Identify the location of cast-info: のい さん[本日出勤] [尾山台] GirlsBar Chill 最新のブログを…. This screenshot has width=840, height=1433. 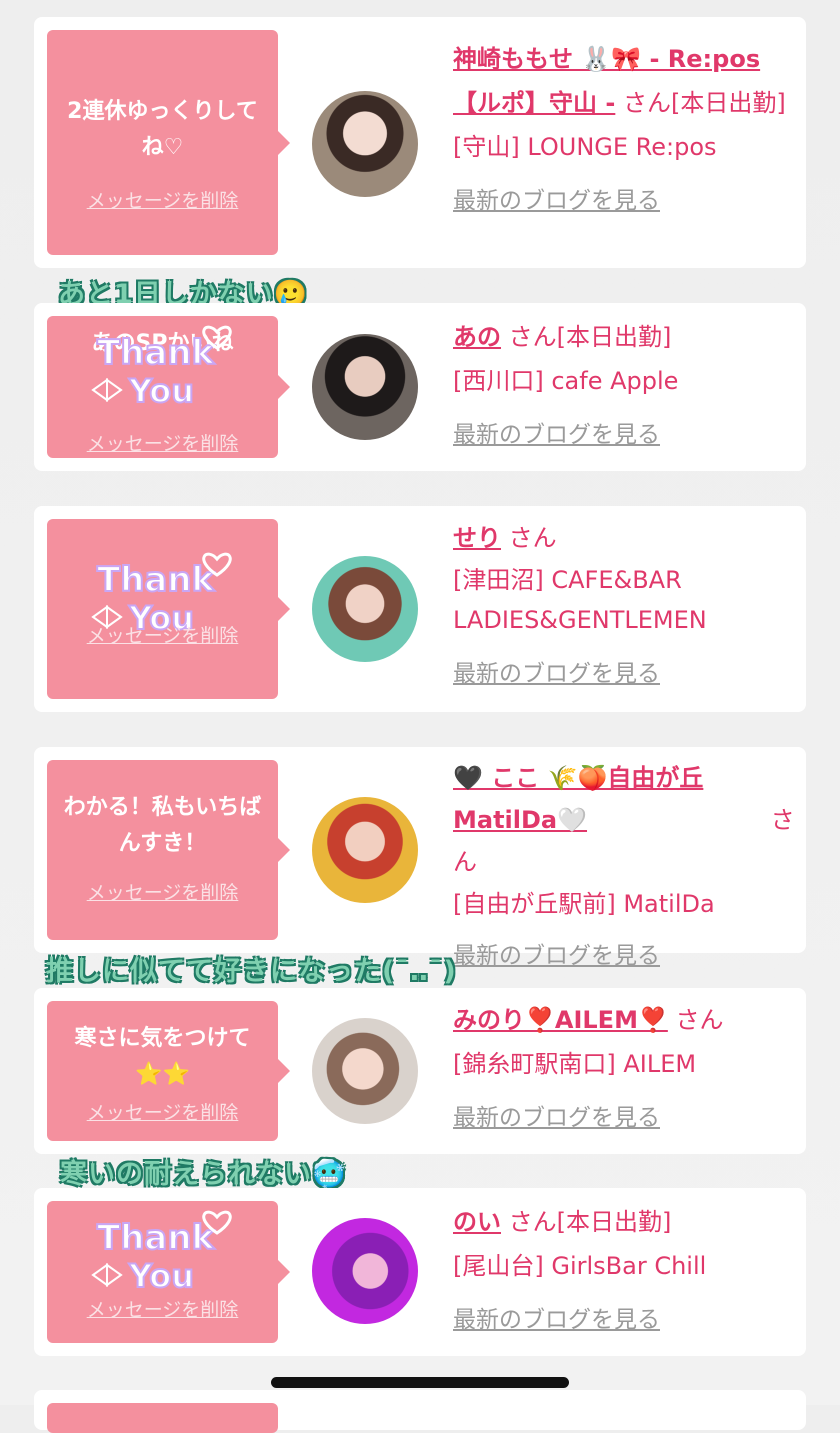
(624, 1271).